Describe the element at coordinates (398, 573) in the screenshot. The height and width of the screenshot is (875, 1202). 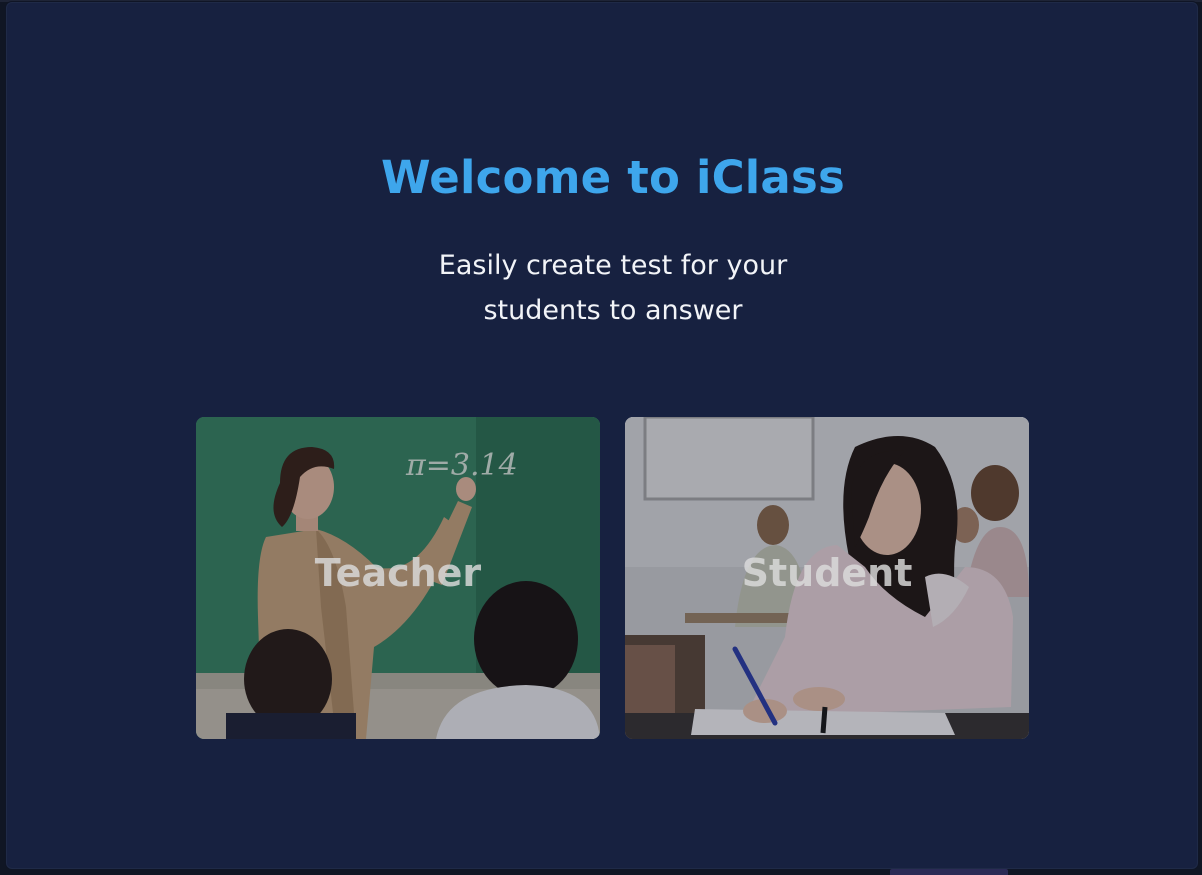
I see `teacher-role-label: Teacher` at that location.